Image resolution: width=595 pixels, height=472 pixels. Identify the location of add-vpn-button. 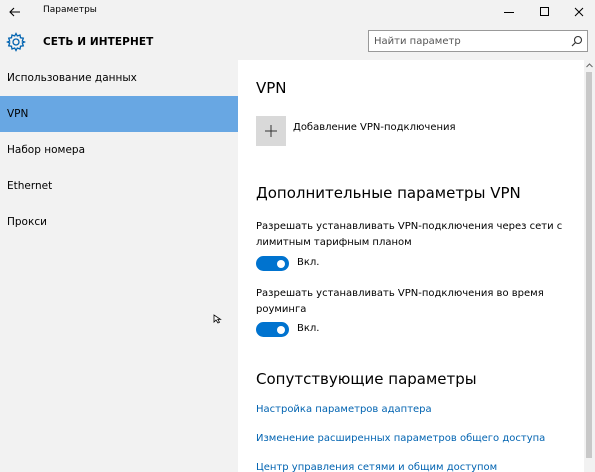
(271, 131).